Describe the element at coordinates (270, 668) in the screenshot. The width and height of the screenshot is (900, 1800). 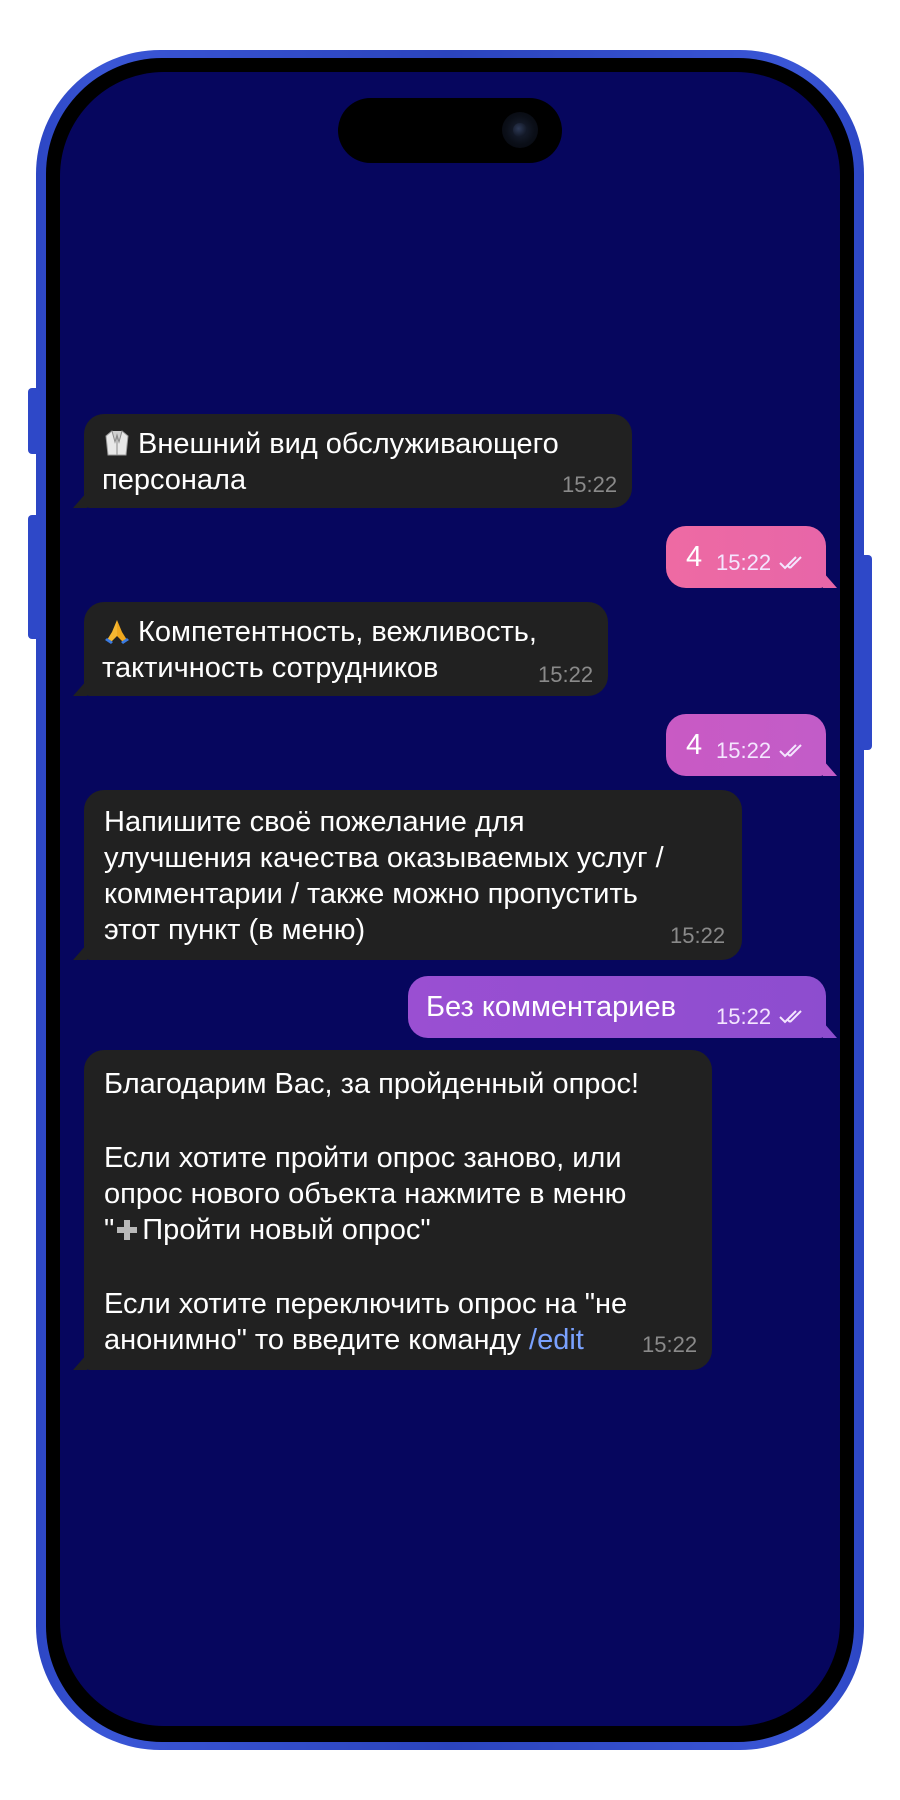
I see `message-text: тактичность сотрудников` at that location.